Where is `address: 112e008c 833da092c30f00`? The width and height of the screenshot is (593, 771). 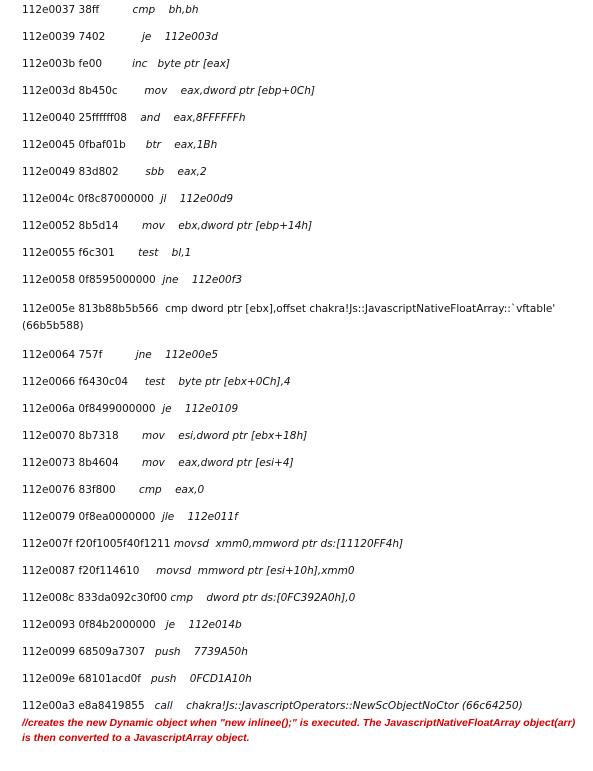 address: 112e008c 833da092c30f00 is located at coordinates (95, 598).